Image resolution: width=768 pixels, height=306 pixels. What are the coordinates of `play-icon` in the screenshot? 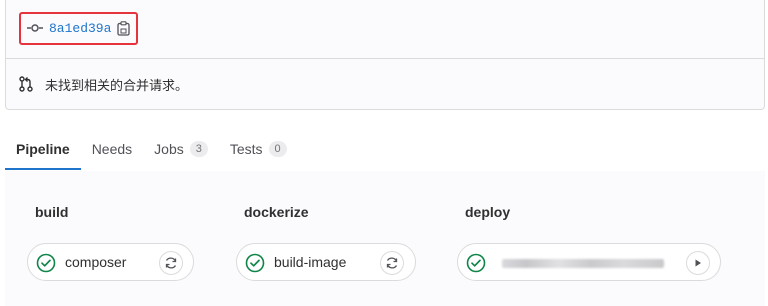 It's located at (698, 263).